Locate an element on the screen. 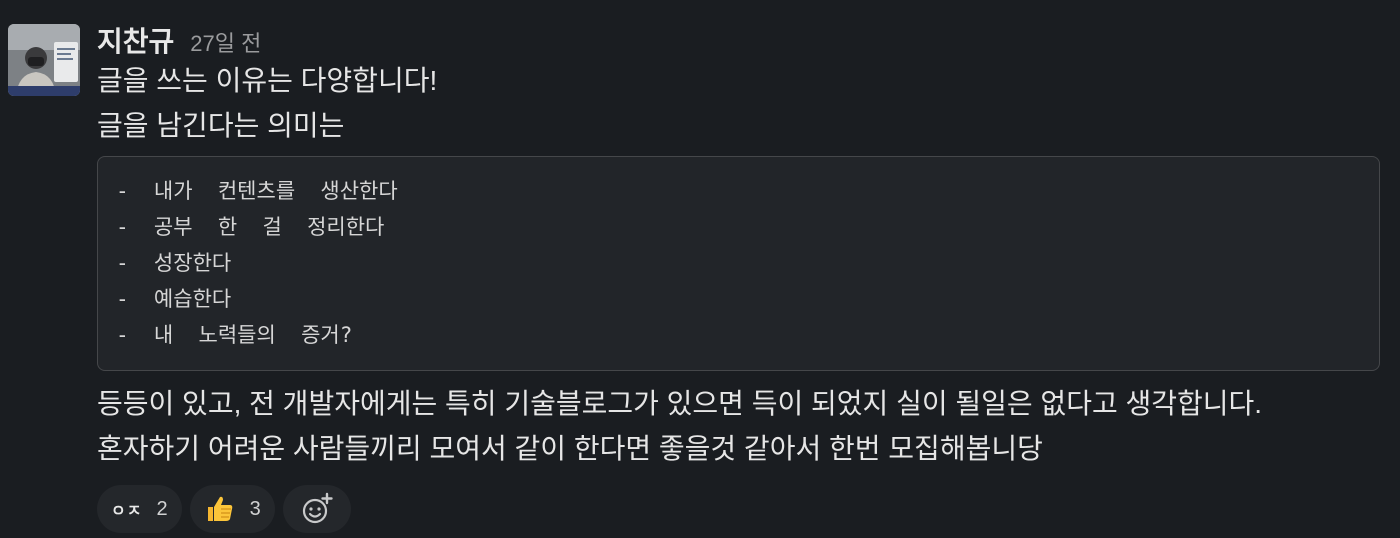  avatar is located at coordinates (44, 60).